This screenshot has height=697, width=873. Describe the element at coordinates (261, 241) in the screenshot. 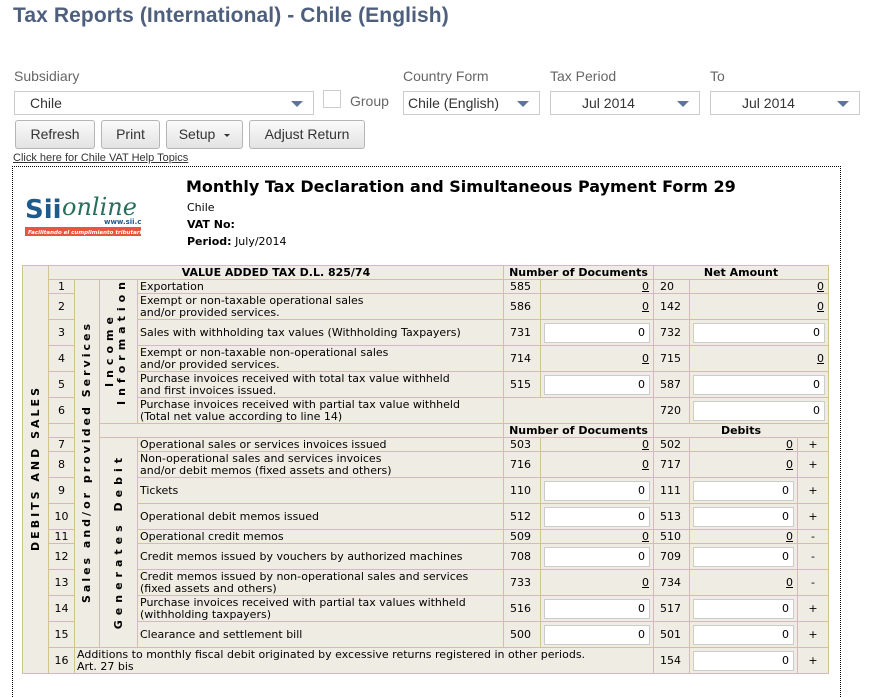

I see `period-value: July/2014` at that location.